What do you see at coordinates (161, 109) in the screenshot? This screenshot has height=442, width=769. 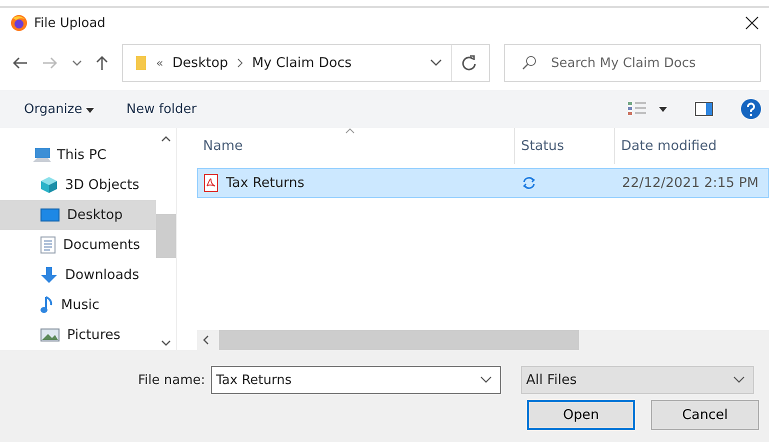 I see `new-folder-button: New folder` at bounding box center [161, 109].